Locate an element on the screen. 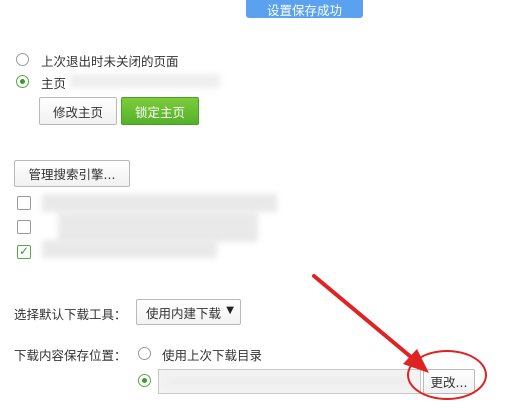  annotation-overlay is located at coordinates (370, 323).